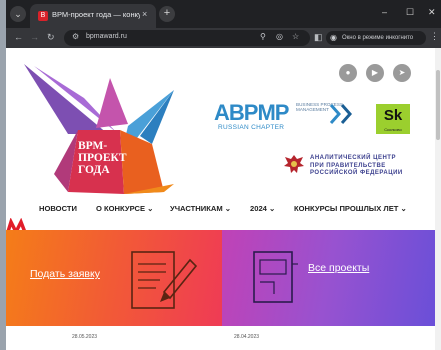 This screenshot has width=441, height=350. Describe the element at coordinates (410, 12) in the screenshot. I see `maximize-button: ☐` at that location.